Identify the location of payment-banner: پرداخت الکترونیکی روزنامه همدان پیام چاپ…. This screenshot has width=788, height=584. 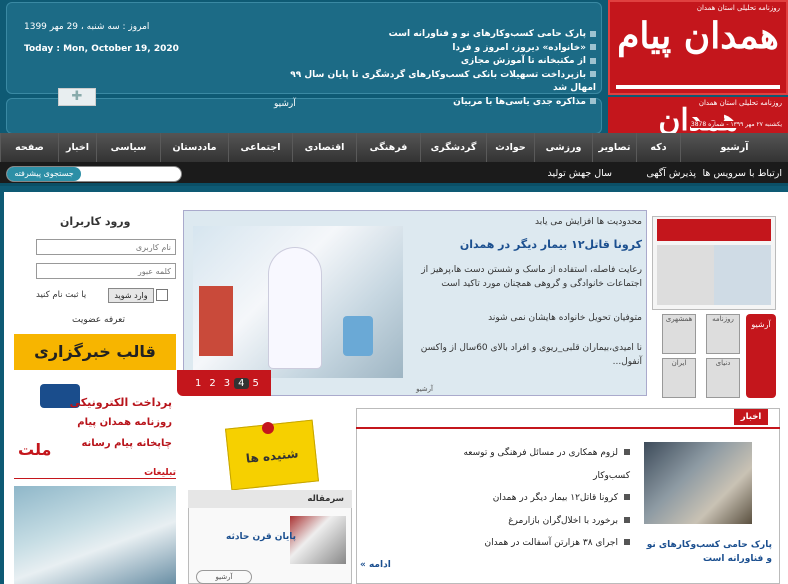
(95, 423).